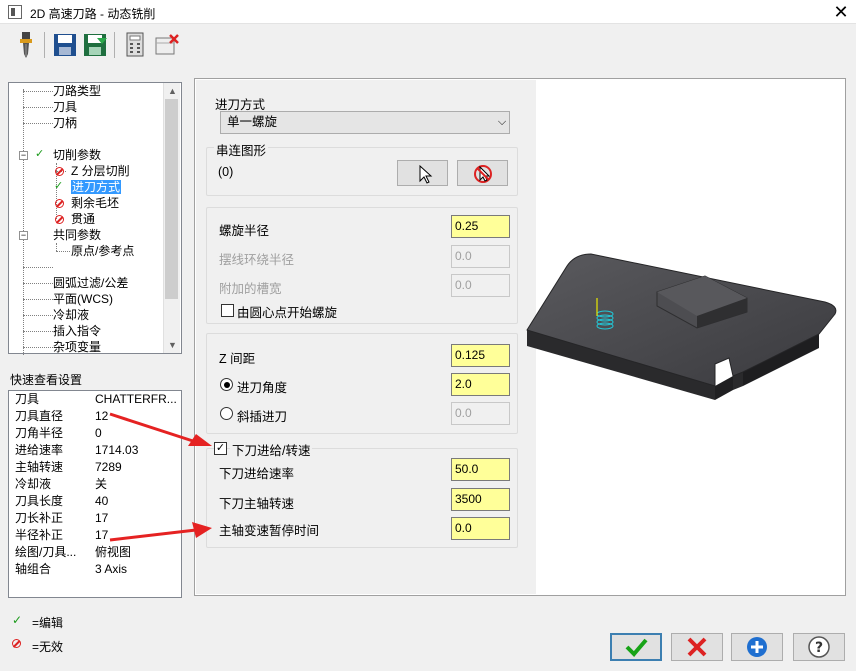  I want to click on save-as-icon, so click(95, 45).